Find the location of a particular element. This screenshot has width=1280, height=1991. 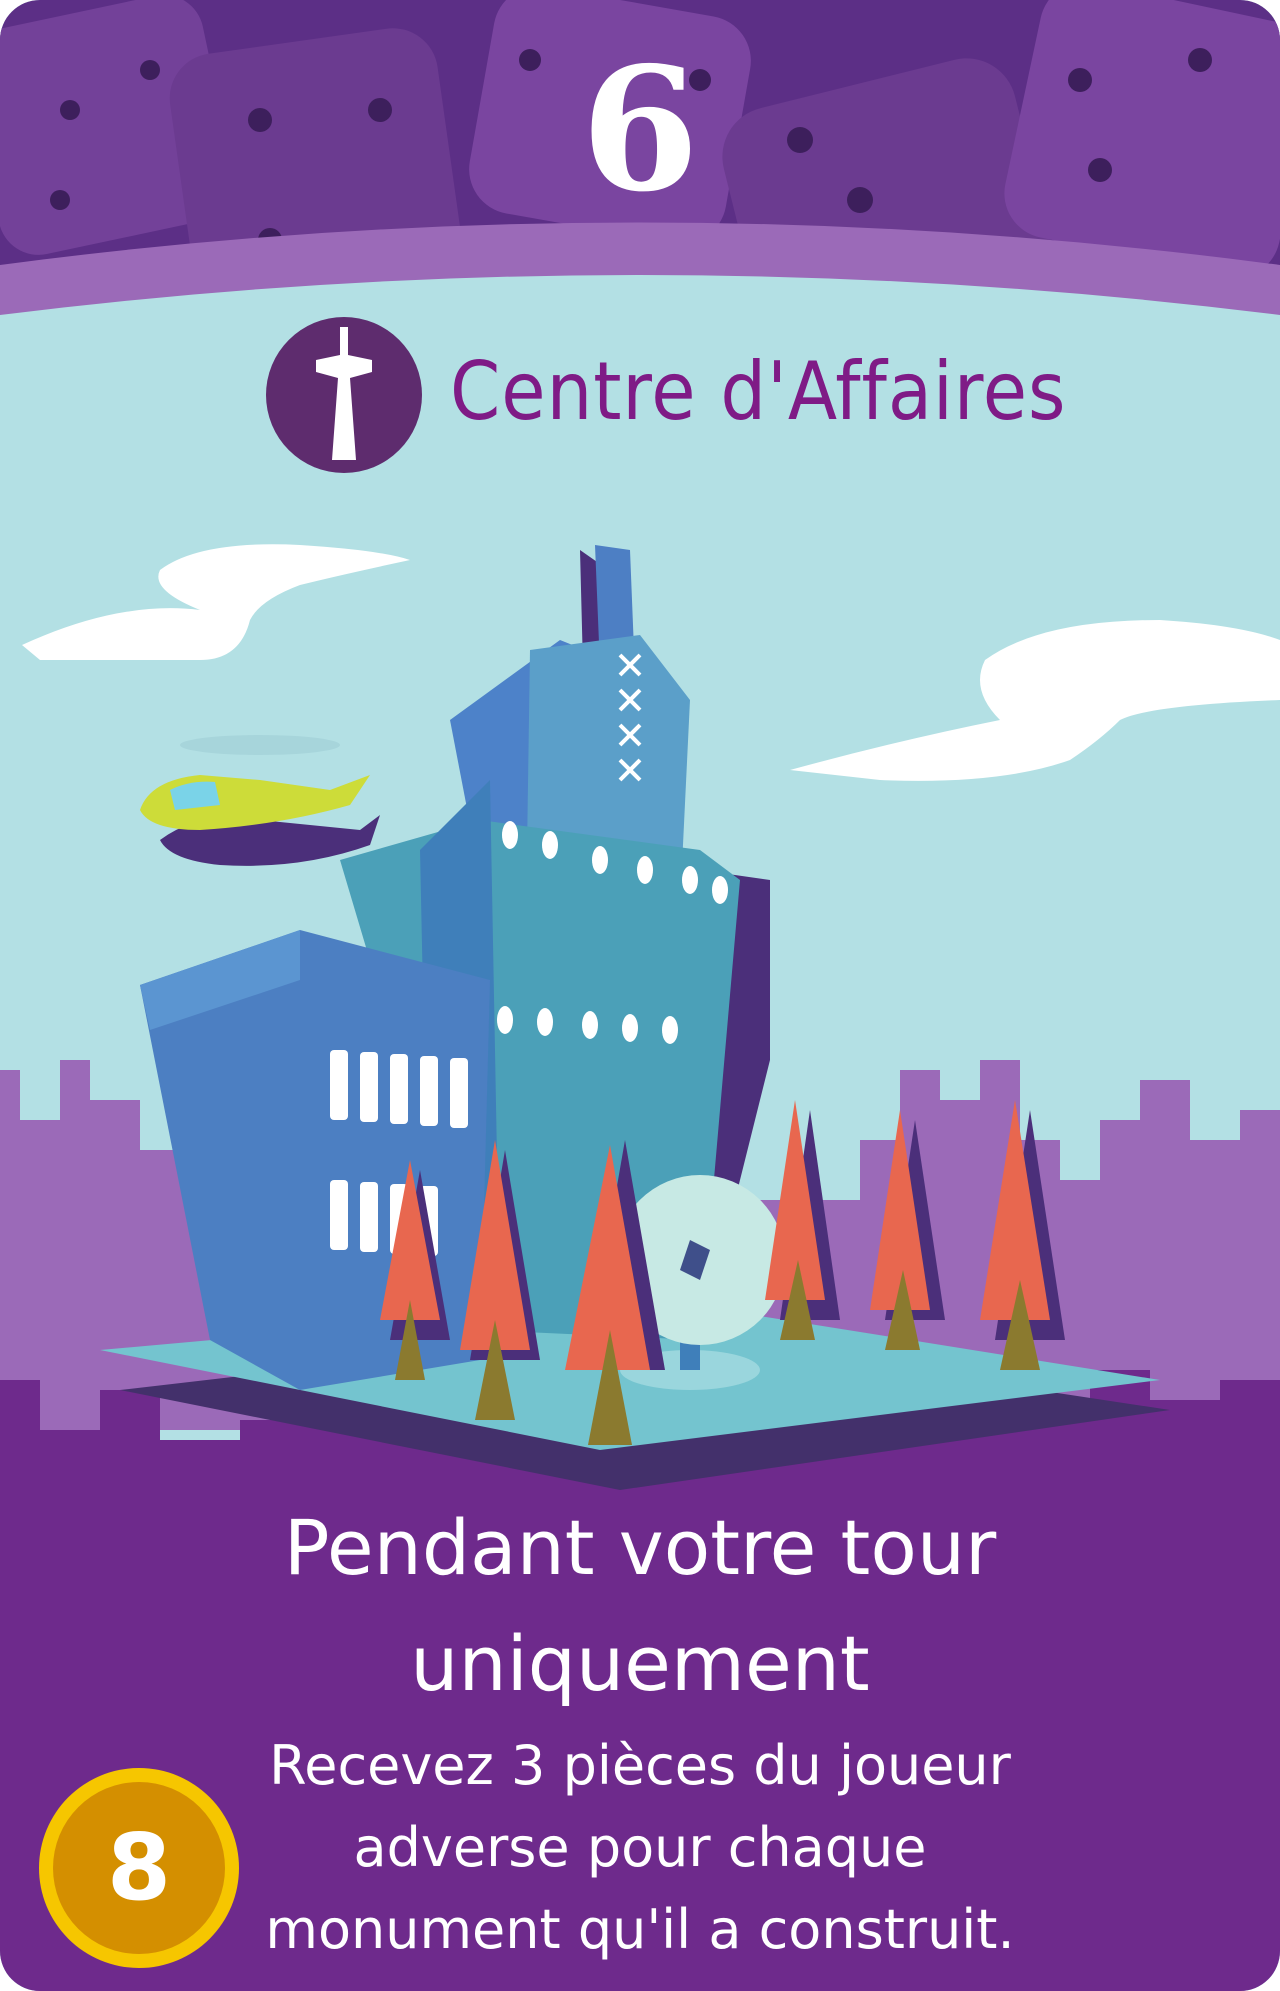

rule-title: Pendant votre tour uniquement is located at coordinates (640, 1605).